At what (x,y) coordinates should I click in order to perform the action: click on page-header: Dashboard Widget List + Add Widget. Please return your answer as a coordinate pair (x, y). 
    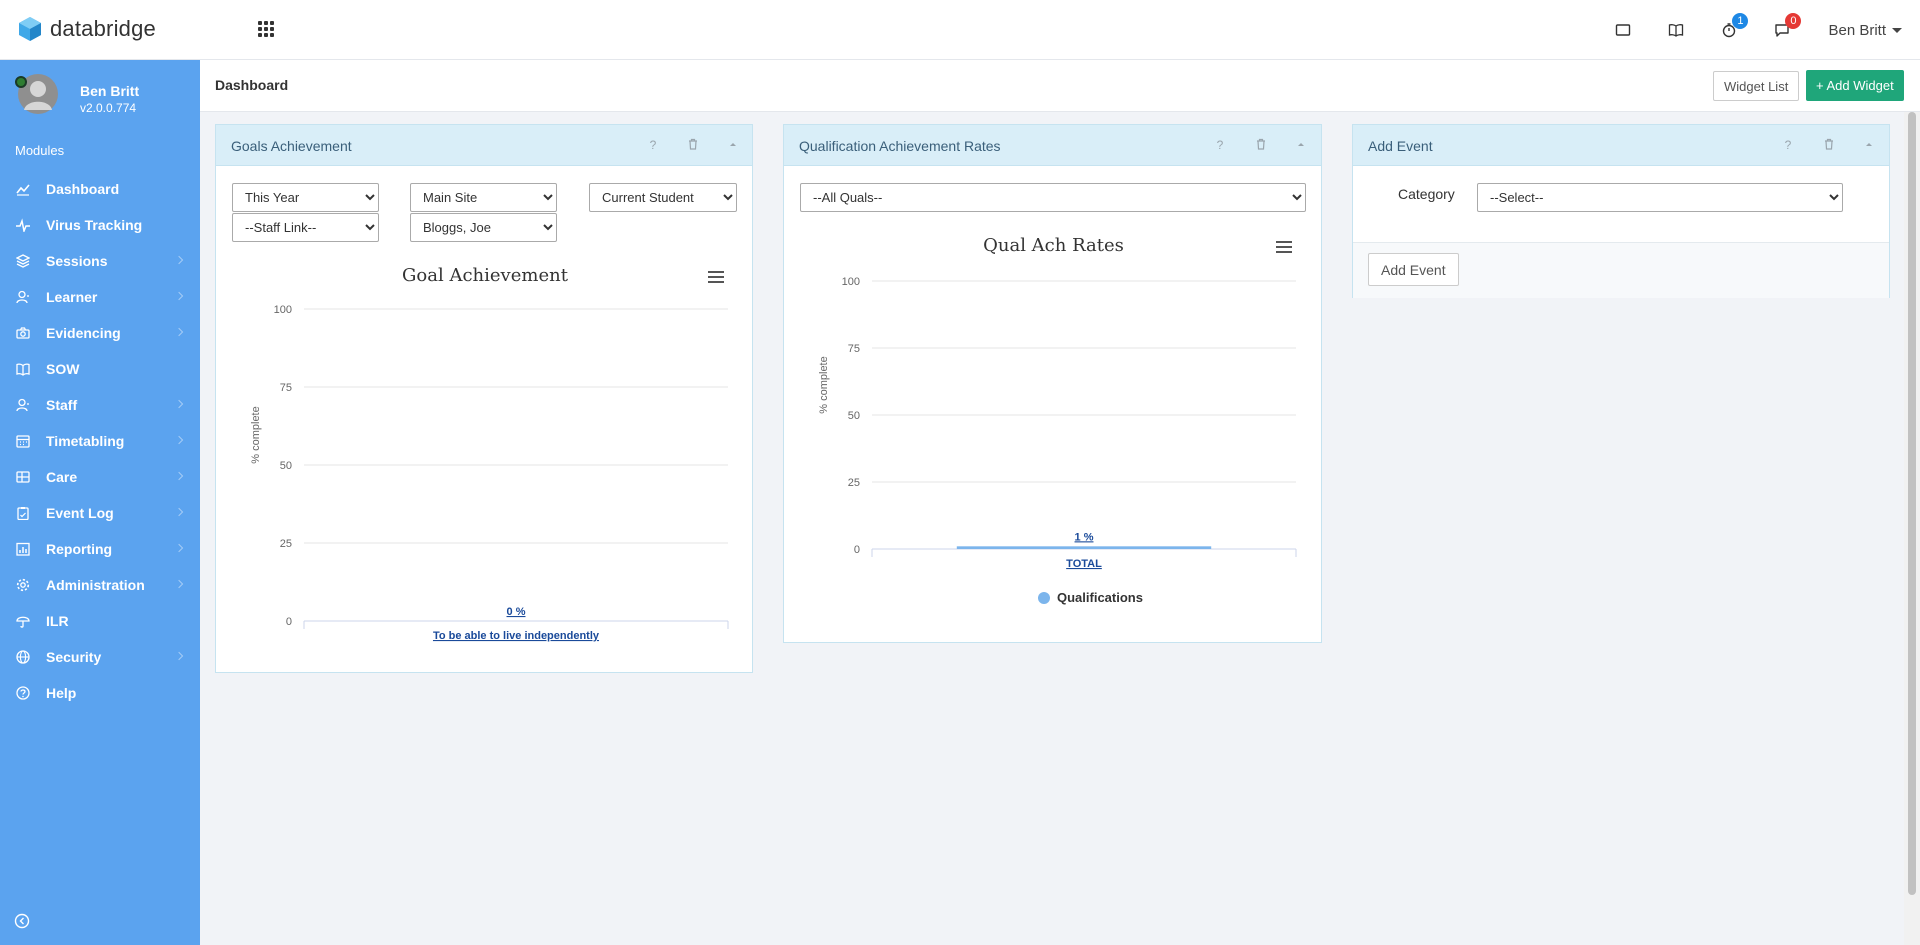
    Looking at the image, I should click on (1060, 86).